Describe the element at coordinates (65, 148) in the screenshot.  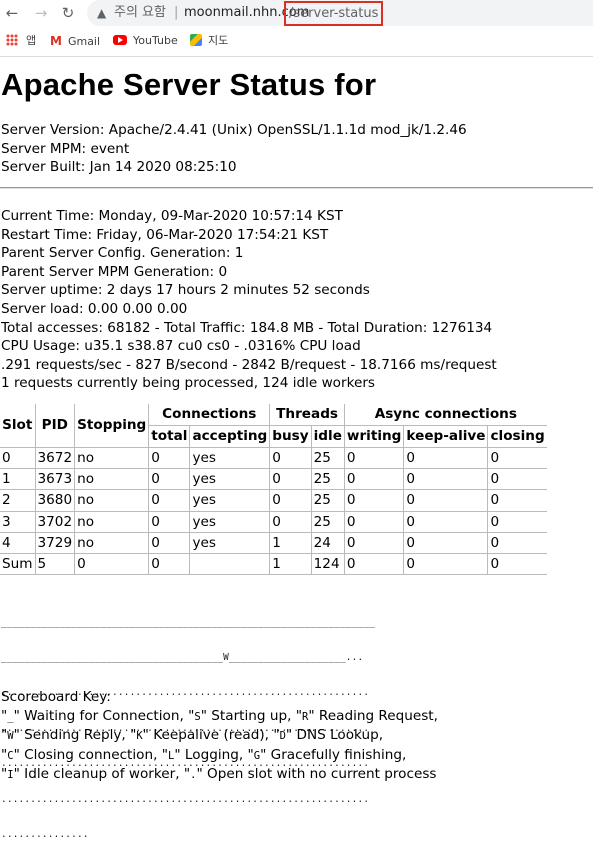
I see `server-mpm: Server MPM: event` at that location.